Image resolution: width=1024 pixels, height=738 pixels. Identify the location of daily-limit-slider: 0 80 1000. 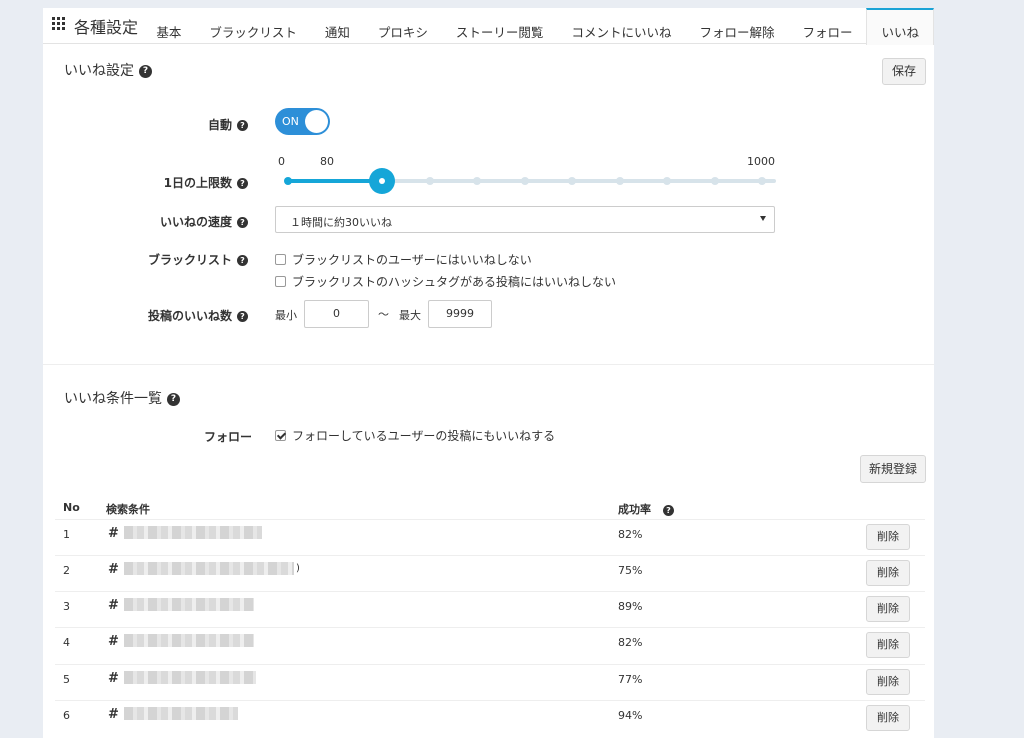
(526, 173).